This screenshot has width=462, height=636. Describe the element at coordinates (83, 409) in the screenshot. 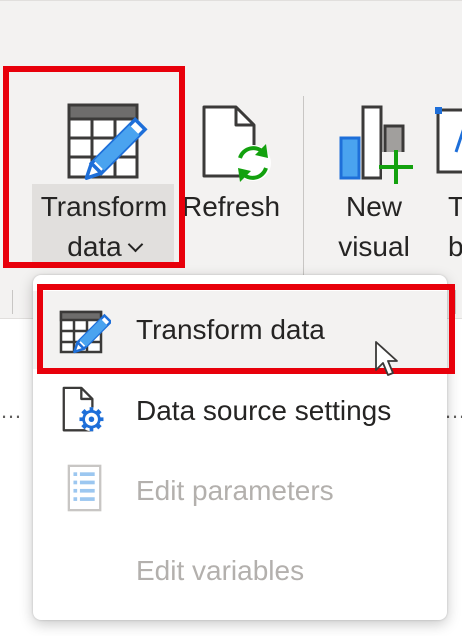

I see `document-gear-icon` at that location.